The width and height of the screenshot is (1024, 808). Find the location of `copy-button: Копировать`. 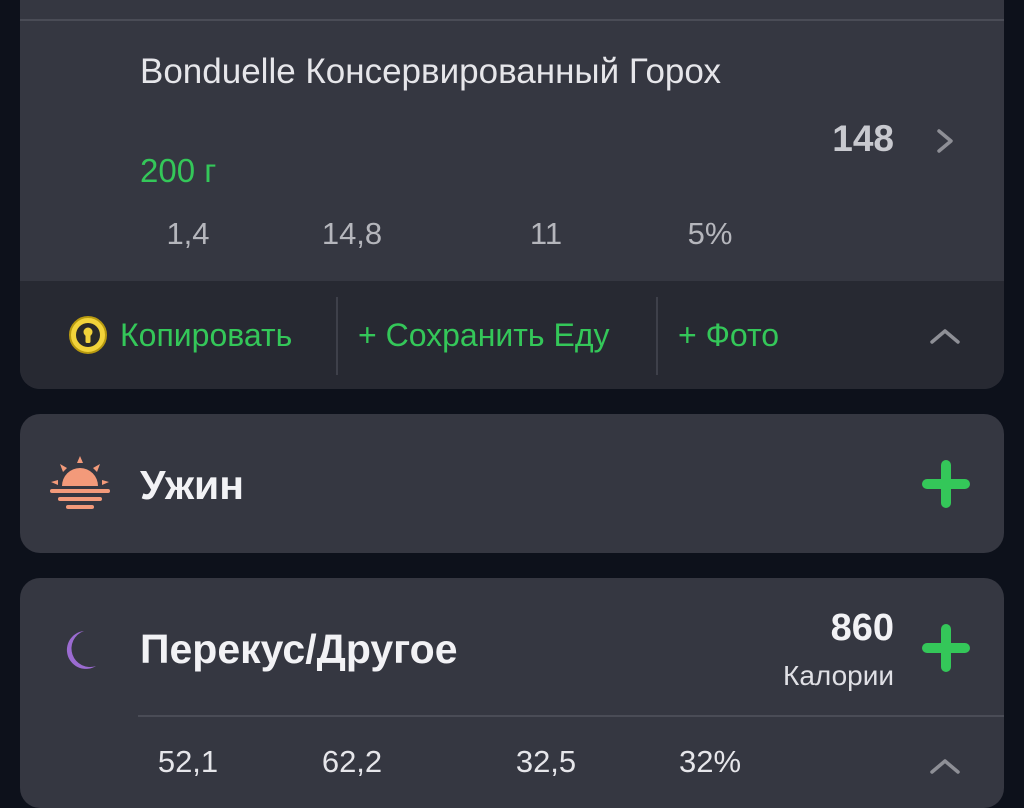

copy-button: Копировать is located at coordinates (206, 335).